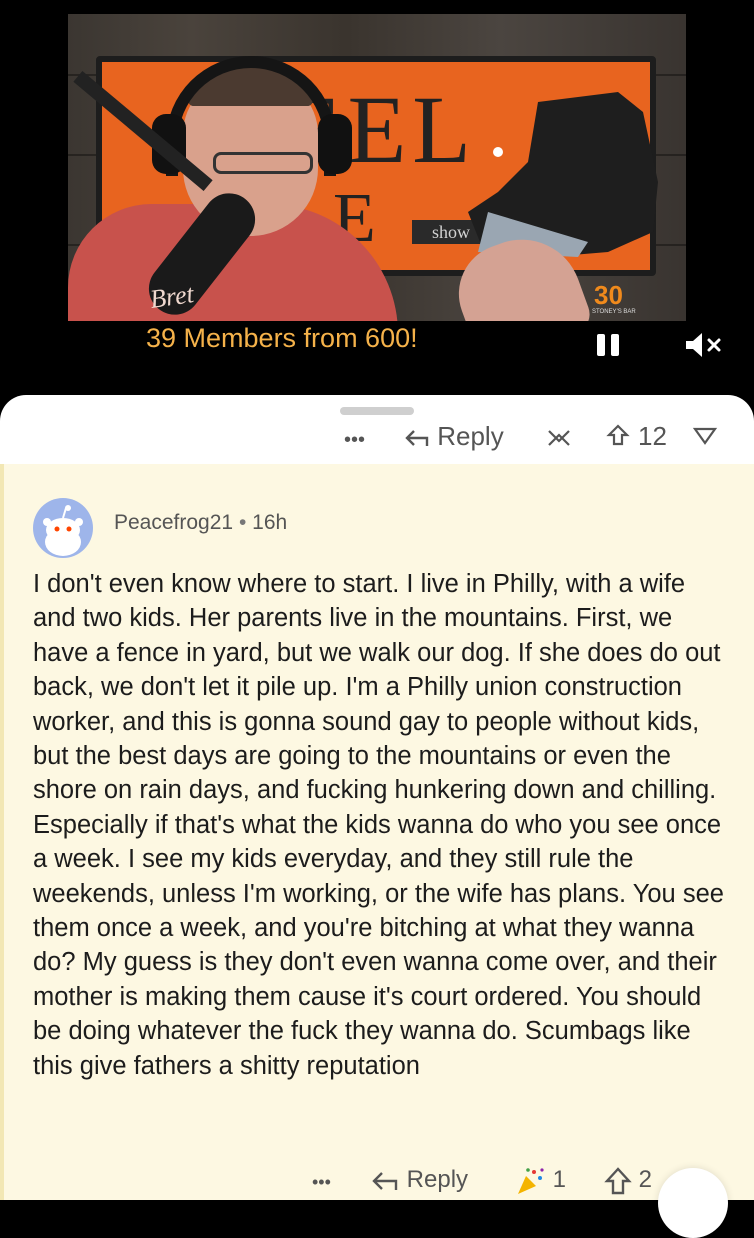 This screenshot has height=1238, width=754. Describe the element at coordinates (282, 338) in the screenshot. I see `video-caption: 39 Members from 600!` at that location.